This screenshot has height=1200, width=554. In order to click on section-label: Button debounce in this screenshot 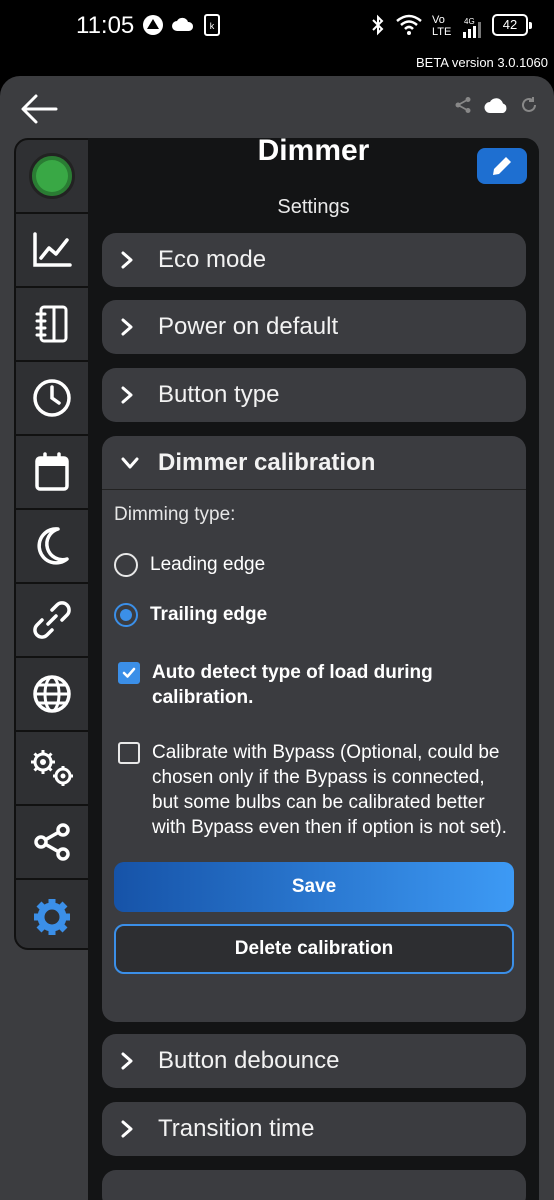, I will do `click(249, 1060)`.